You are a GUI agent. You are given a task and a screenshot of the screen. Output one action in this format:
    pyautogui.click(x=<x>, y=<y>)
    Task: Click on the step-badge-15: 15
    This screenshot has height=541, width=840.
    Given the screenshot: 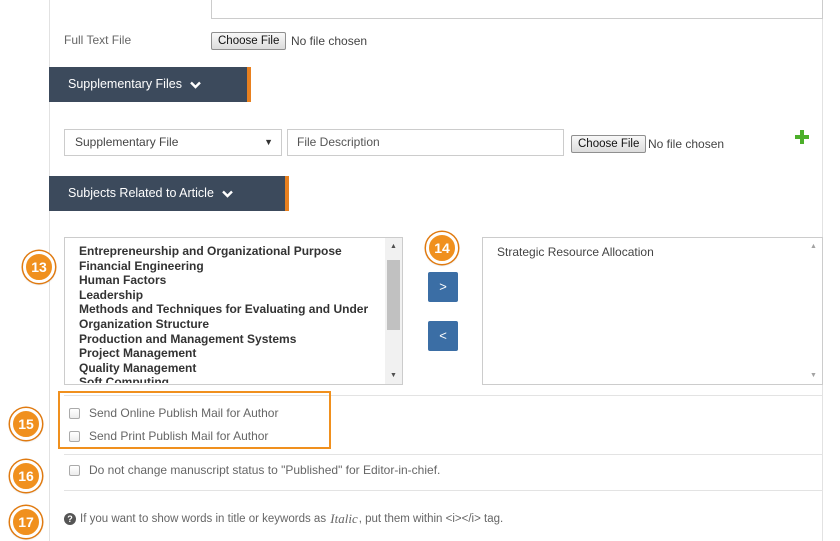 What is the action you would take?
    pyautogui.click(x=26, y=424)
    